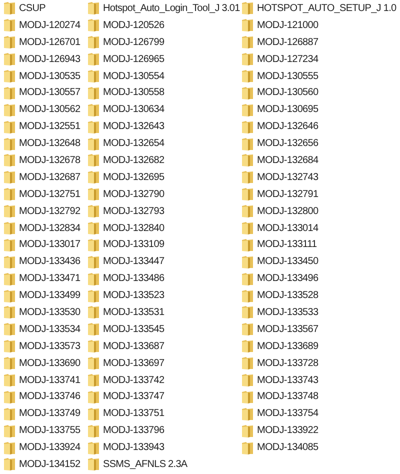 Image resolution: width=400 pixels, height=474 pixels. I want to click on folder-item: MODJ-132792, so click(41, 211).